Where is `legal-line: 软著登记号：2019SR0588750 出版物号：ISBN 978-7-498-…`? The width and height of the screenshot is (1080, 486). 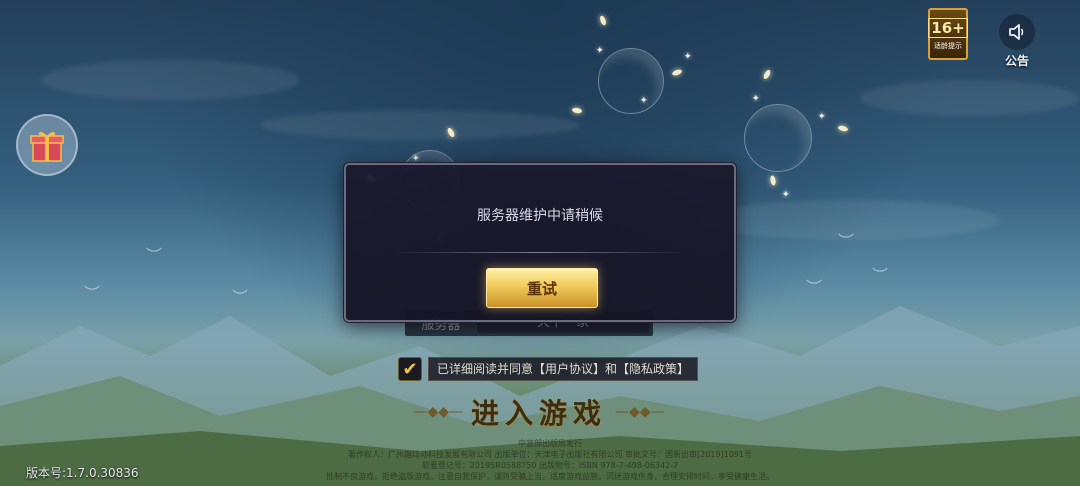 legal-line: 软著登记号：2019SR0588750 出版物号：ISBN 978-7-498-… is located at coordinates (550, 465).